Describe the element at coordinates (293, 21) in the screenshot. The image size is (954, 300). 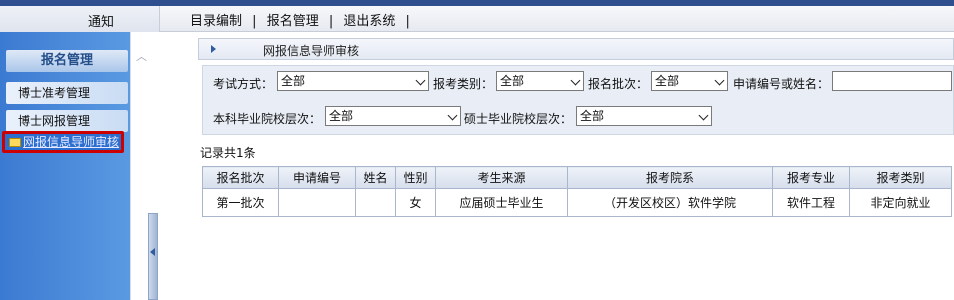
I see `nav-registration: 报名管理` at that location.